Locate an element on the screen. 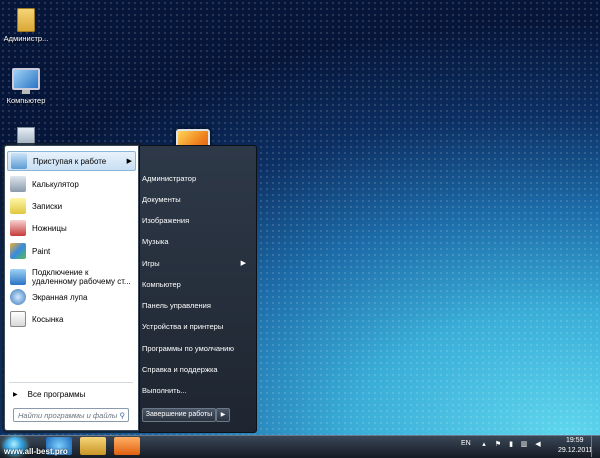 This screenshot has width=600, height=458. place-control-panel: Панель управления is located at coordinates (197, 306).